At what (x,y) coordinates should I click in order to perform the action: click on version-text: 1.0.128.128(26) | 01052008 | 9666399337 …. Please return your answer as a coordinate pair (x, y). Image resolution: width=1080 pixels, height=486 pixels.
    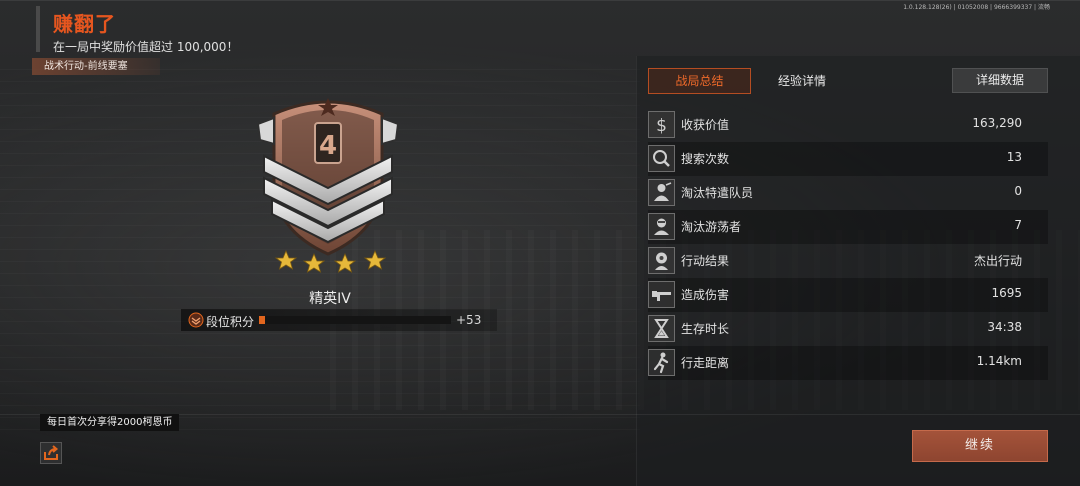
    Looking at the image, I should click on (976, 7).